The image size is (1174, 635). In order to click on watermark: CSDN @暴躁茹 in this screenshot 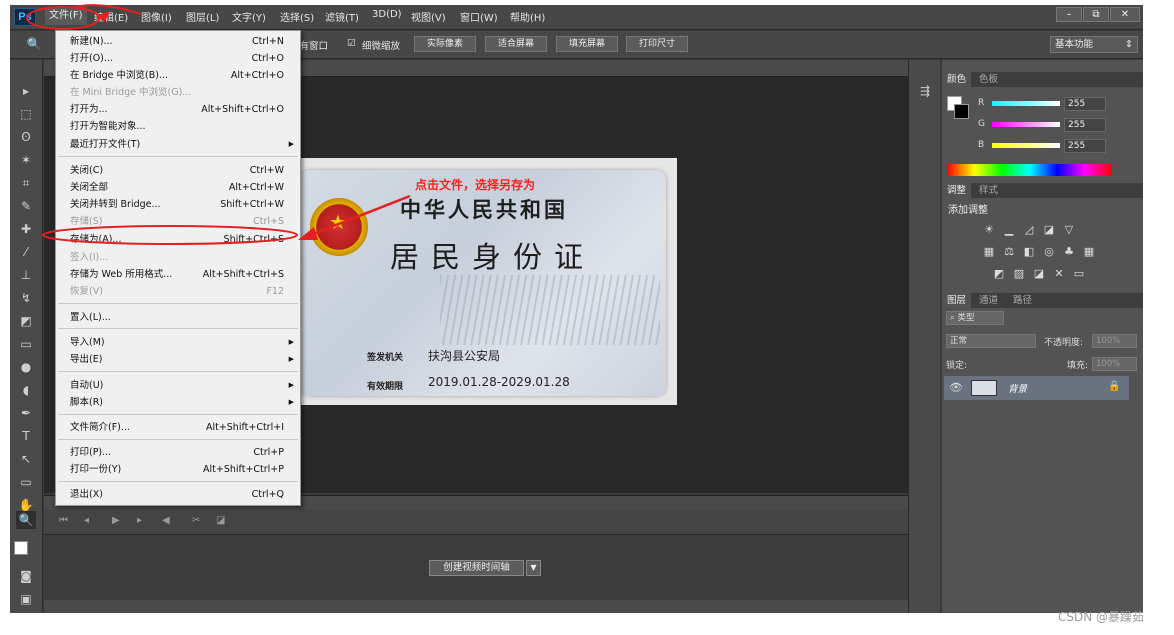, I will do `click(1101, 617)`.